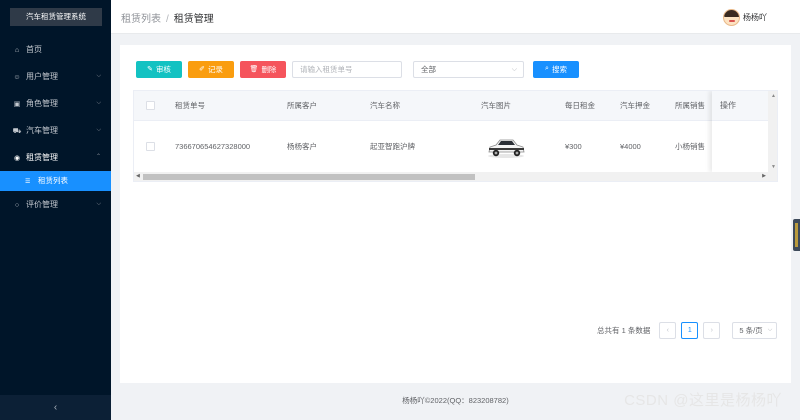 This screenshot has width=800, height=420. I want to click on scroll-down-icon: ▼, so click(773, 167).